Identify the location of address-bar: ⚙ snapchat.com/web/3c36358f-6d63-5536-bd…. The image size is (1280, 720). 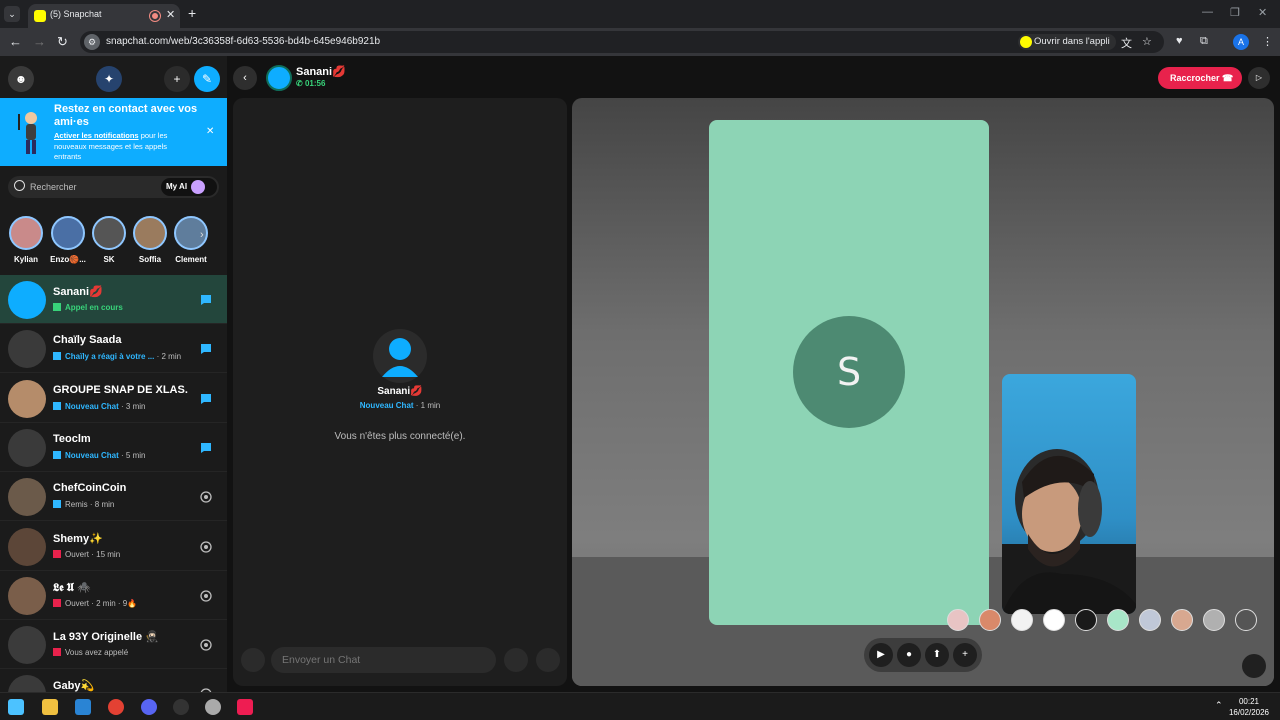
(622, 42).